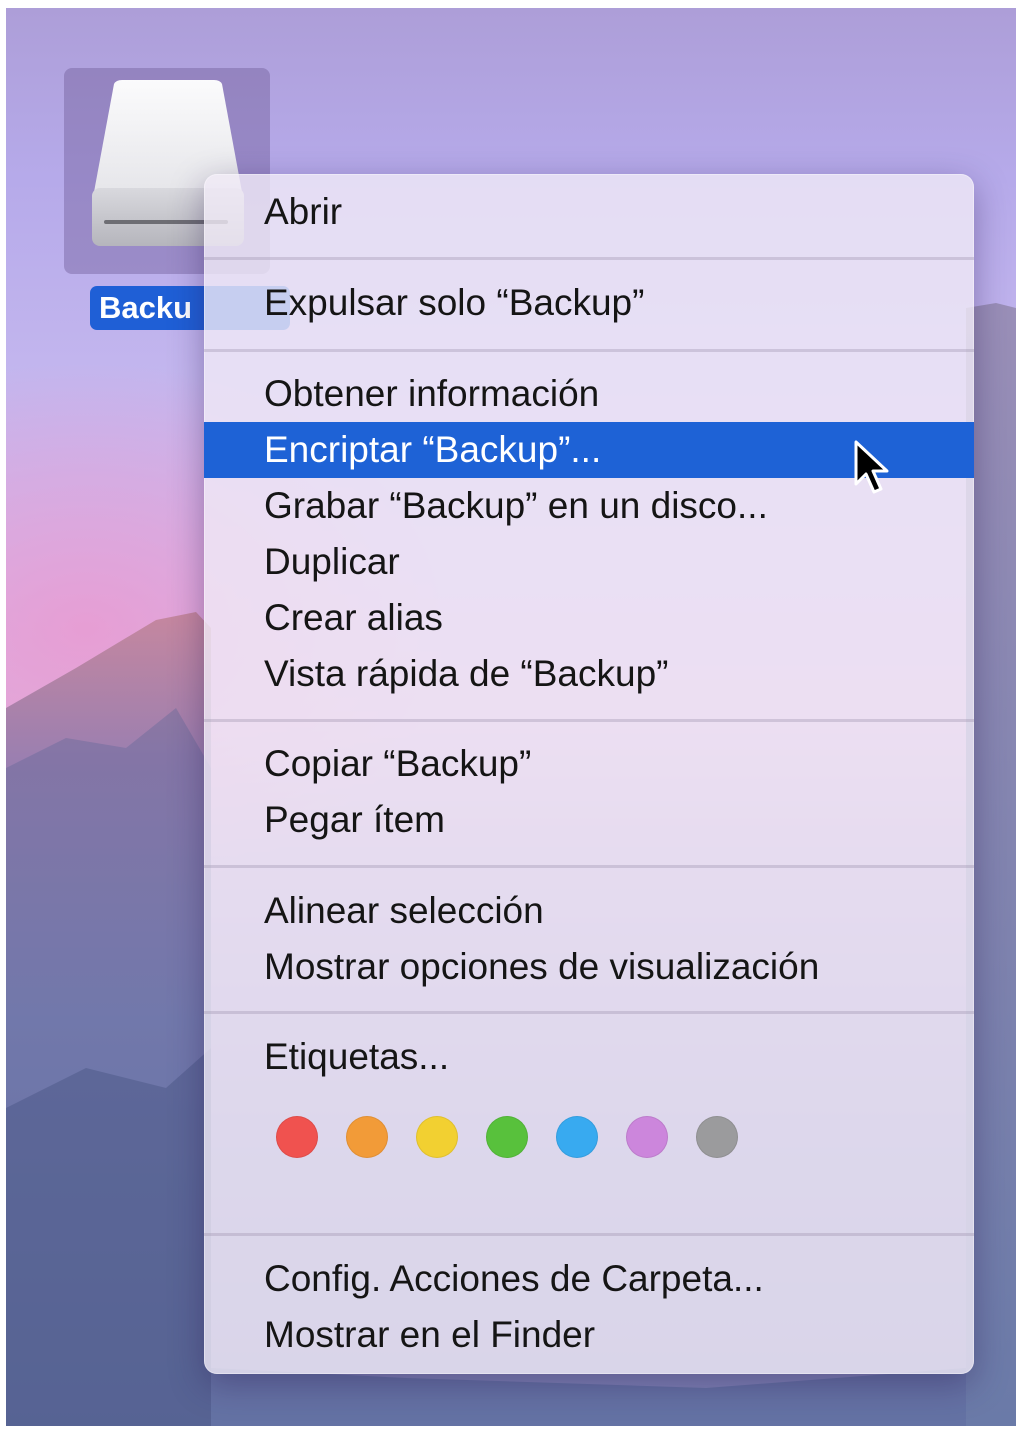  Describe the element at coordinates (589, 562) in the screenshot. I see `menu-item-duplicar: Duplicar` at that location.